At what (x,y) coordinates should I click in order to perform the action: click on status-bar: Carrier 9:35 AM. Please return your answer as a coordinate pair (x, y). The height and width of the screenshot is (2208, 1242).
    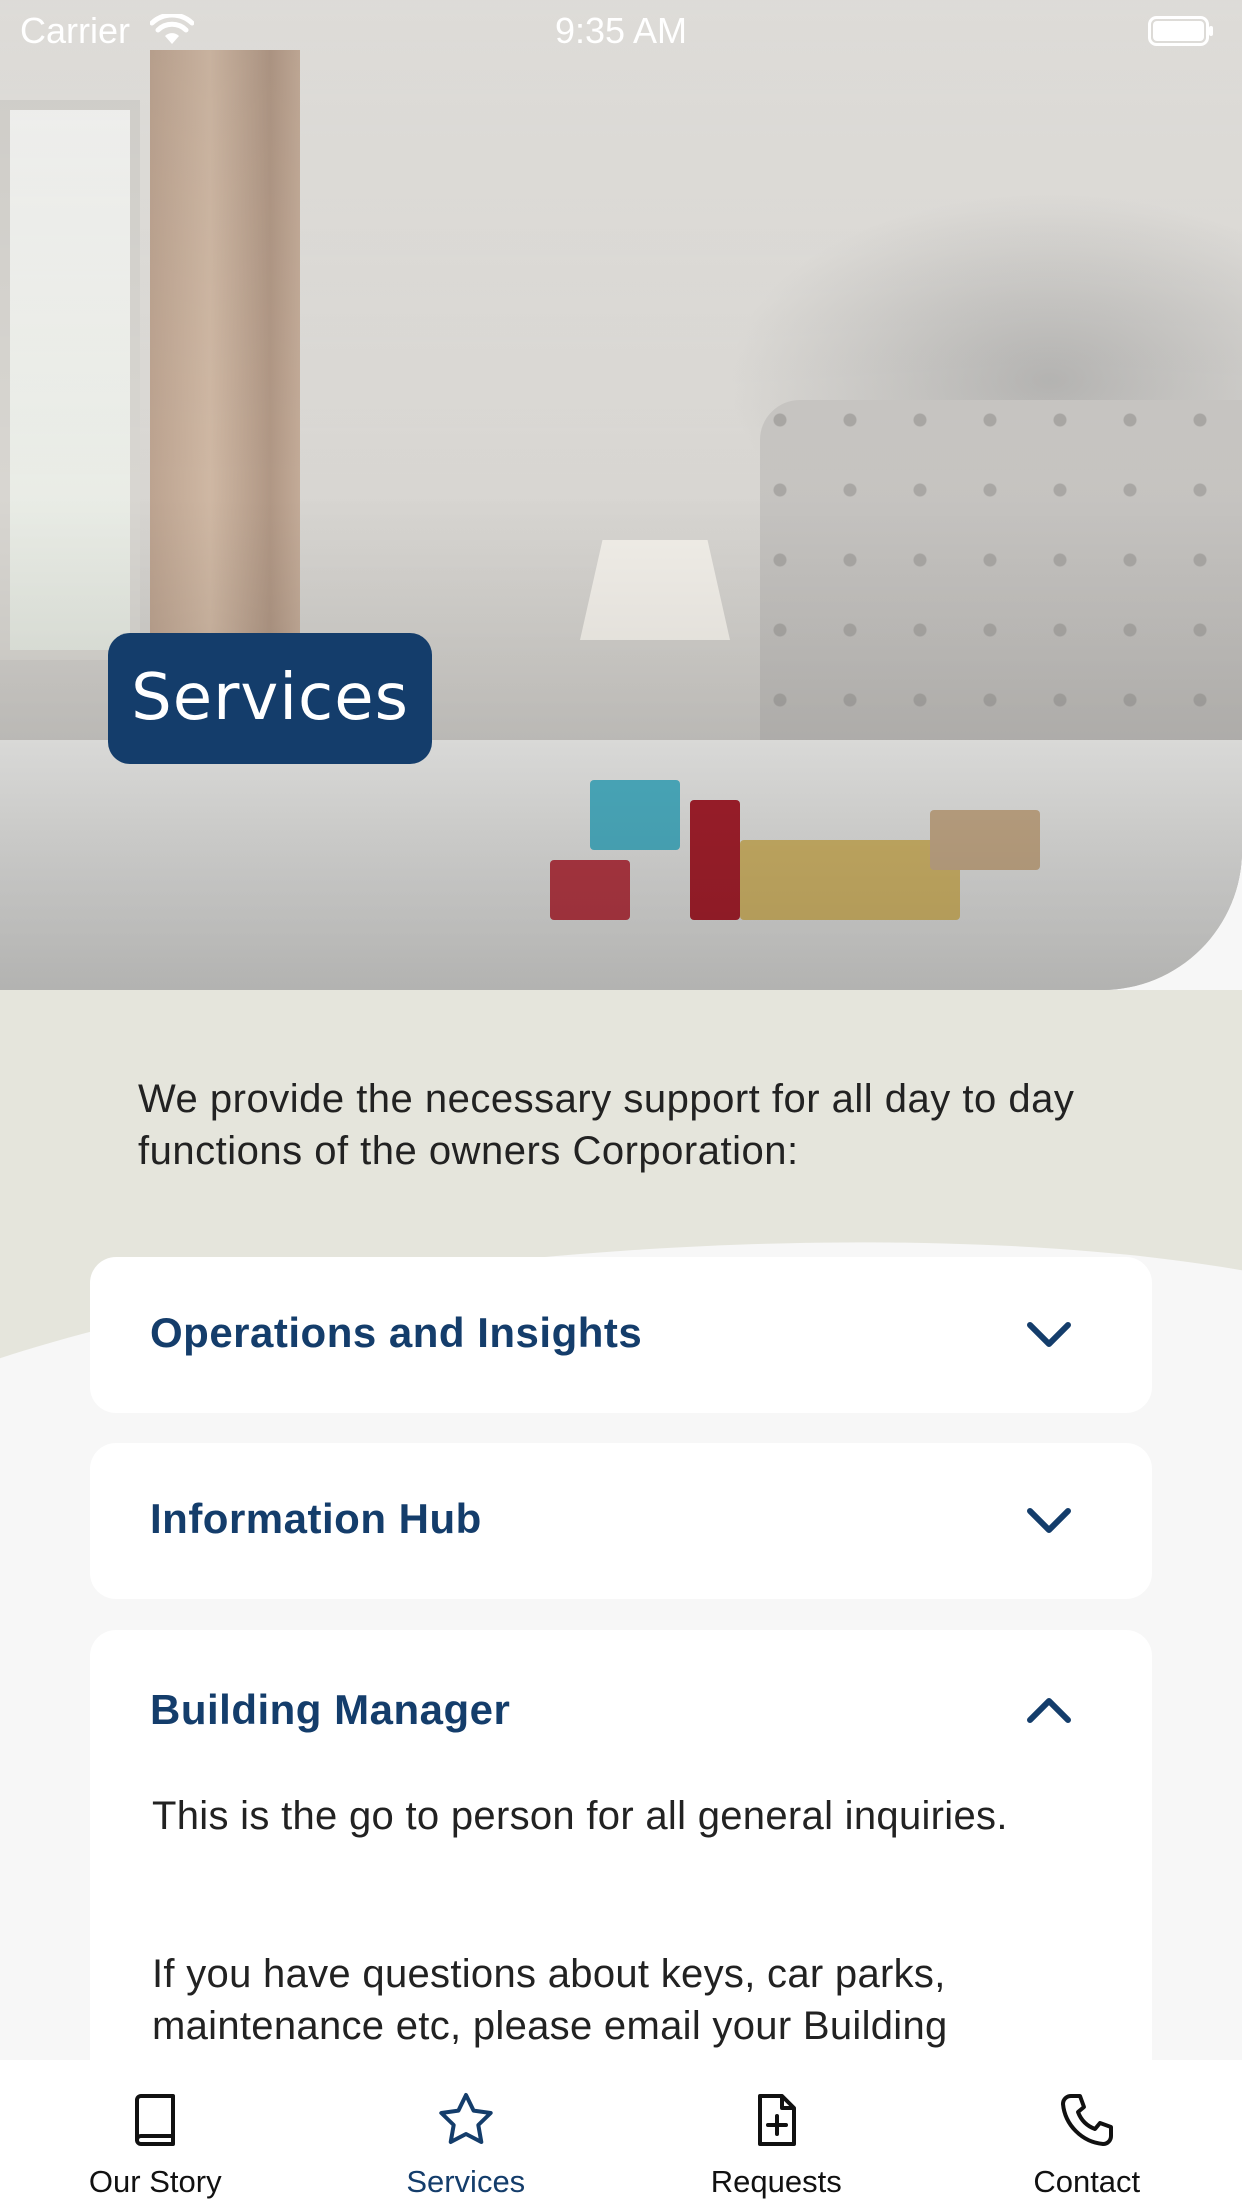
    Looking at the image, I should click on (621, 30).